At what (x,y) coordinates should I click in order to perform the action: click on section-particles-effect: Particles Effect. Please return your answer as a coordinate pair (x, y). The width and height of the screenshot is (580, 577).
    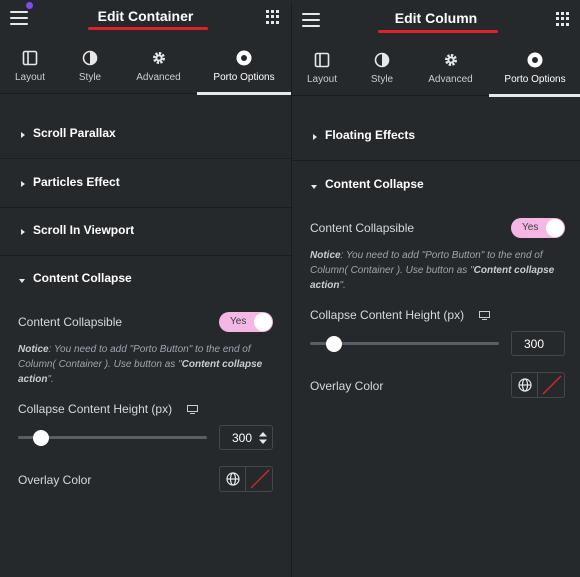
    Looking at the image, I should click on (145, 184).